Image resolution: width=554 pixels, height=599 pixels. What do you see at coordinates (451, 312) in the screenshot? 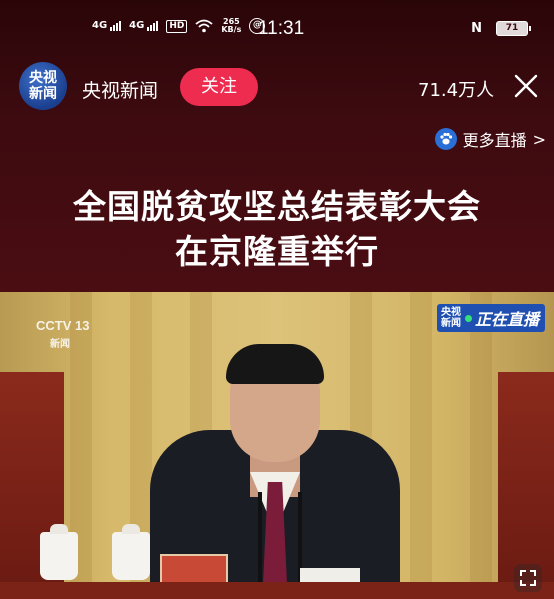
I see `badge-logo-1: 央视` at bounding box center [451, 312].